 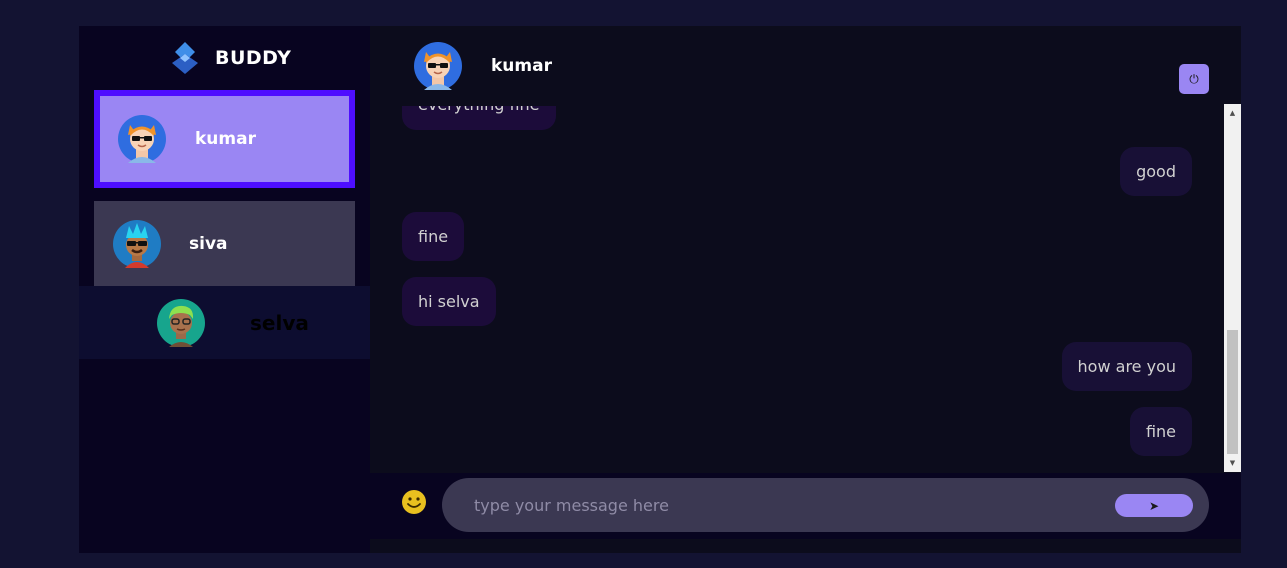 I want to click on message-sent: fine, so click(x=1160, y=431).